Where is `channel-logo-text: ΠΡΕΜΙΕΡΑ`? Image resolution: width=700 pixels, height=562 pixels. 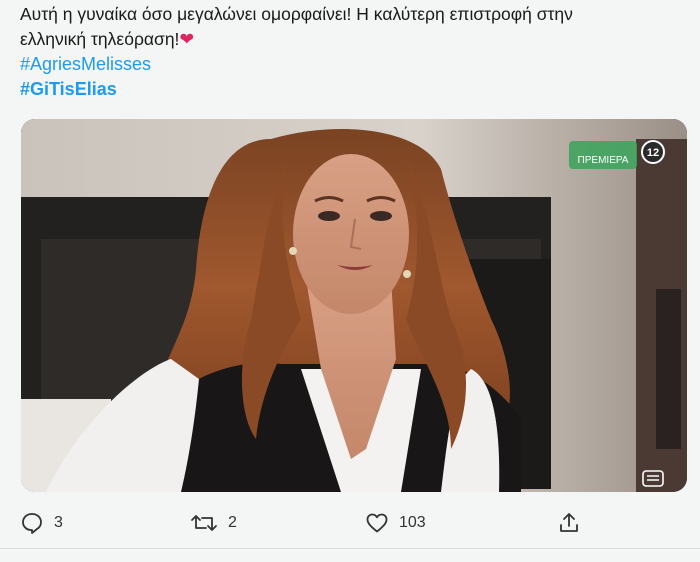 channel-logo-text: ΠΡΕΜΙΕΡΑ is located at coordinates (603, 160).